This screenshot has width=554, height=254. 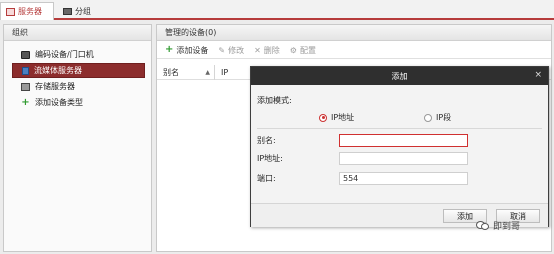 I want to click on radio-checked-icon, so click(x=323, y=117).